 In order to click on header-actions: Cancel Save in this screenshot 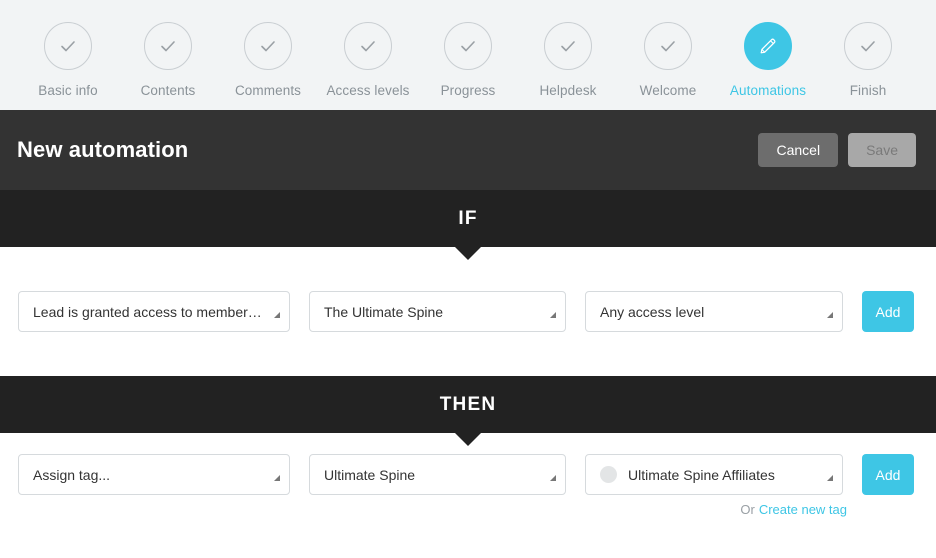, I will do `click(837, 150)`.